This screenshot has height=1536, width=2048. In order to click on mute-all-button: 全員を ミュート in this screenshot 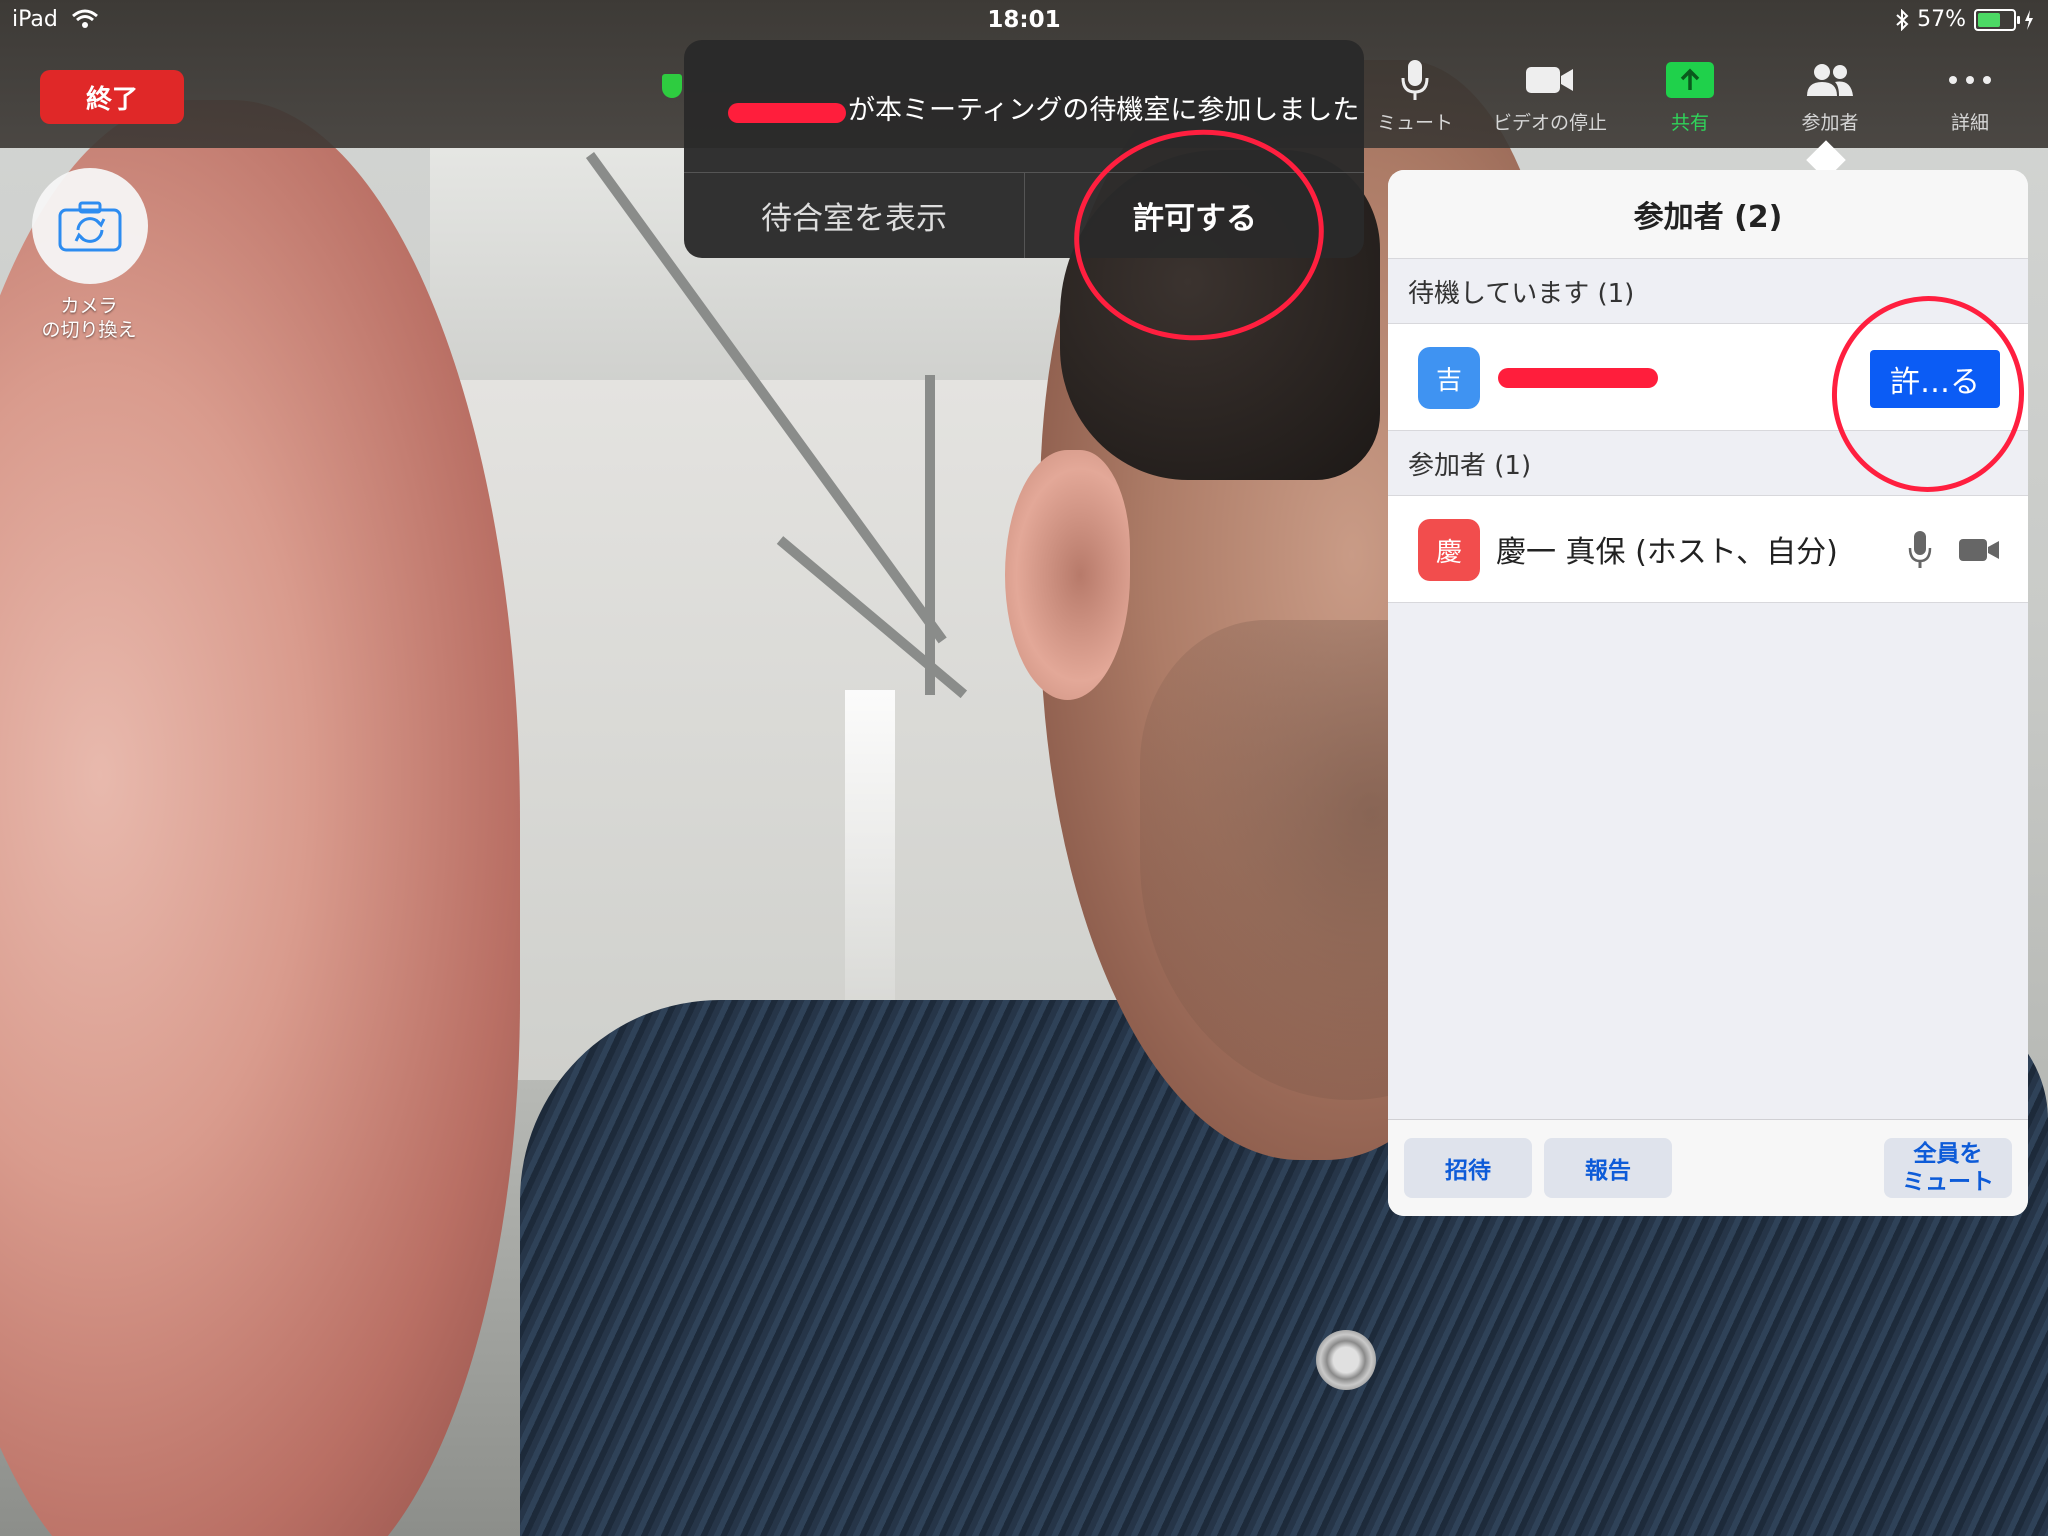, I will do `click(1948, 1168)`.